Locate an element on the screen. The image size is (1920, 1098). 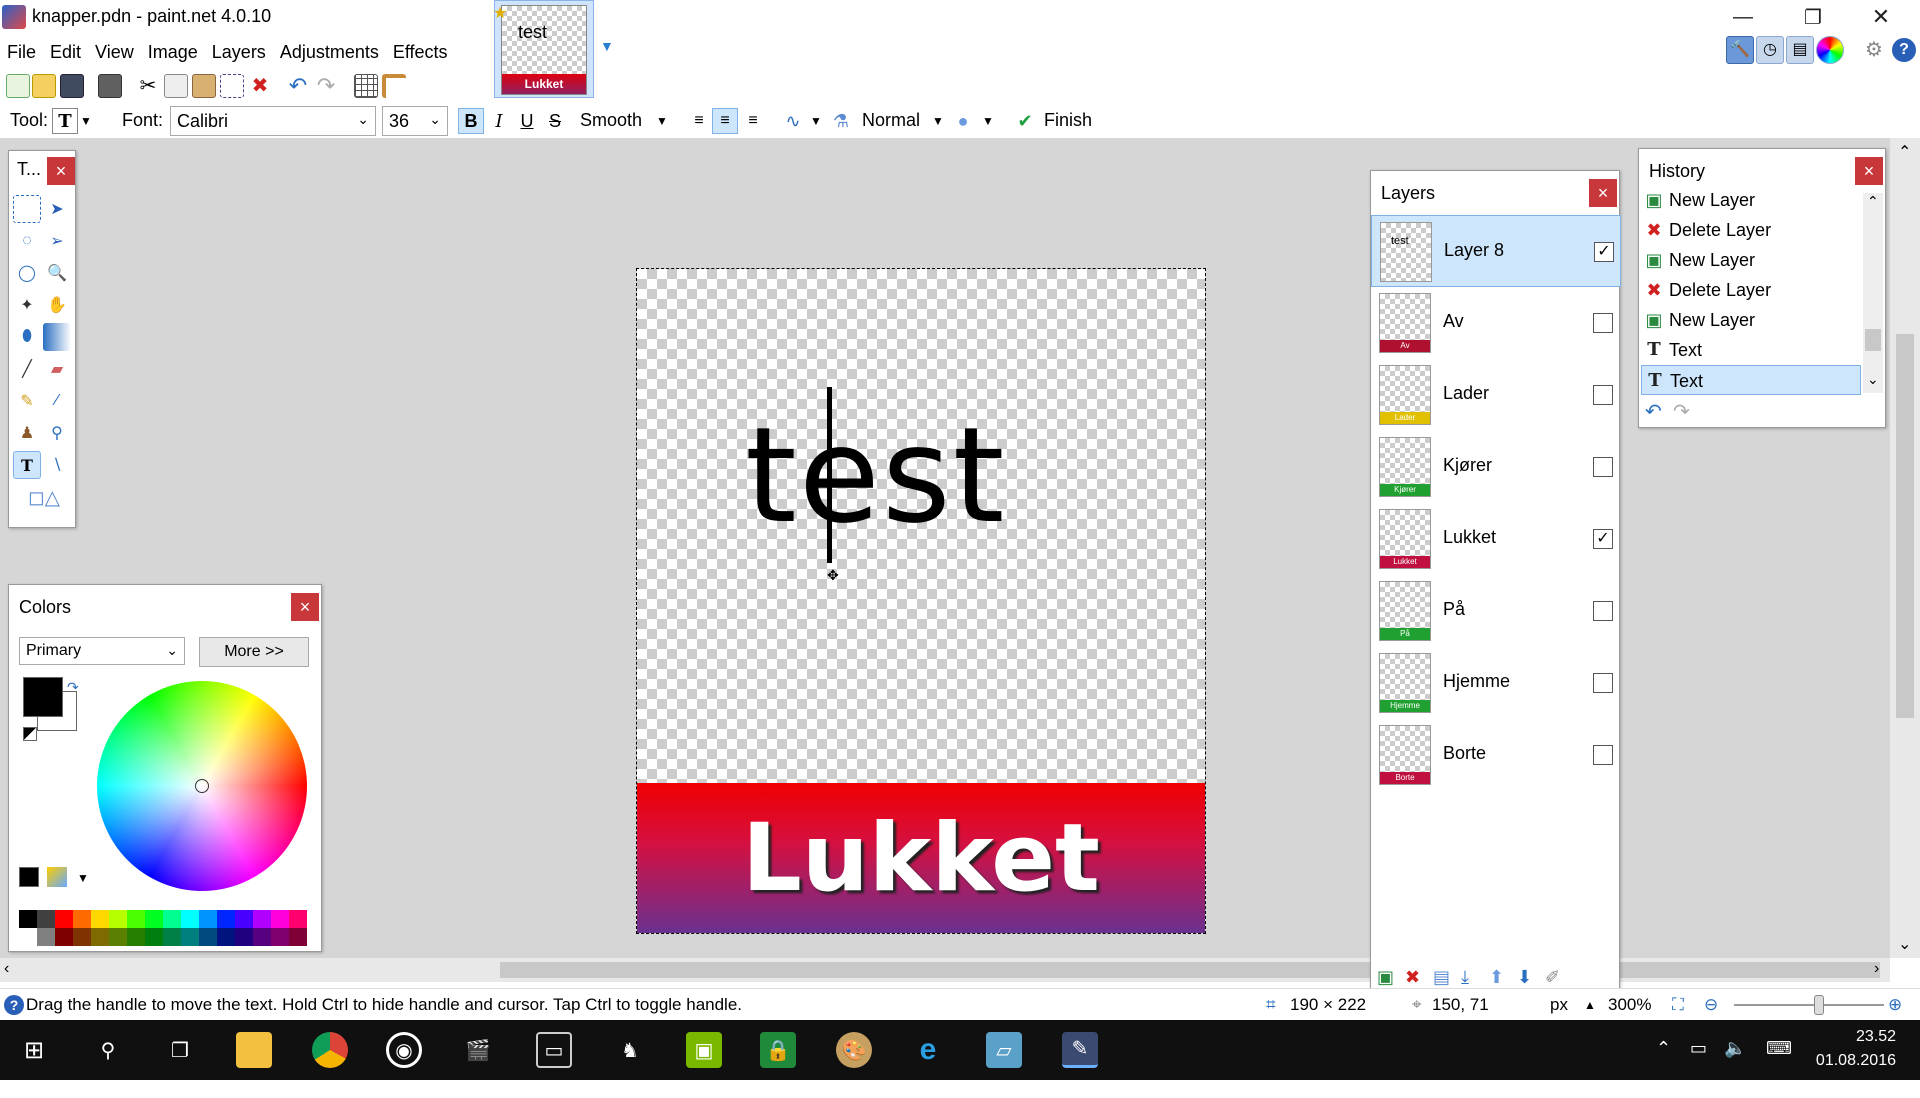
save-icon is located at coordinates (72, 86).